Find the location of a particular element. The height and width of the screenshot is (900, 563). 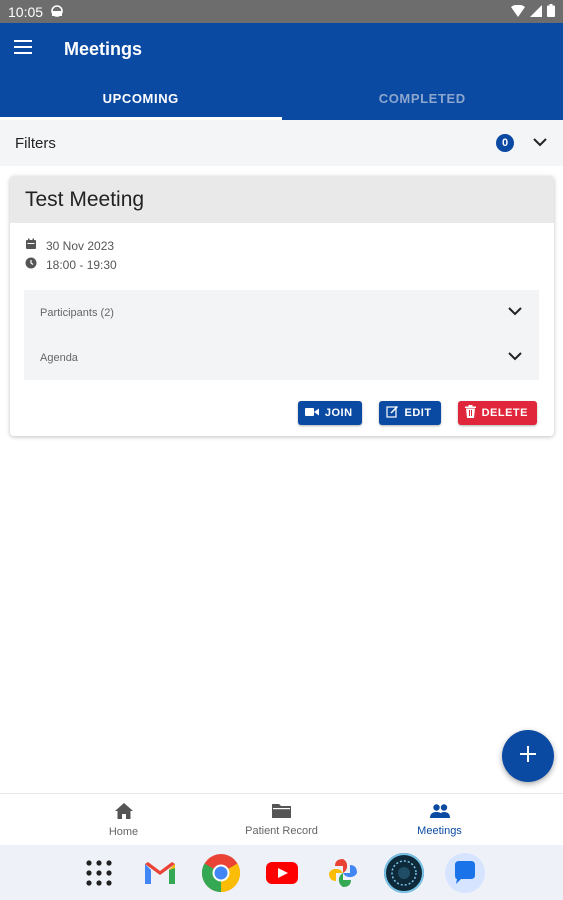

meeting-time-row: 18:00 - 19:30 is located at coordinates (71, 264).